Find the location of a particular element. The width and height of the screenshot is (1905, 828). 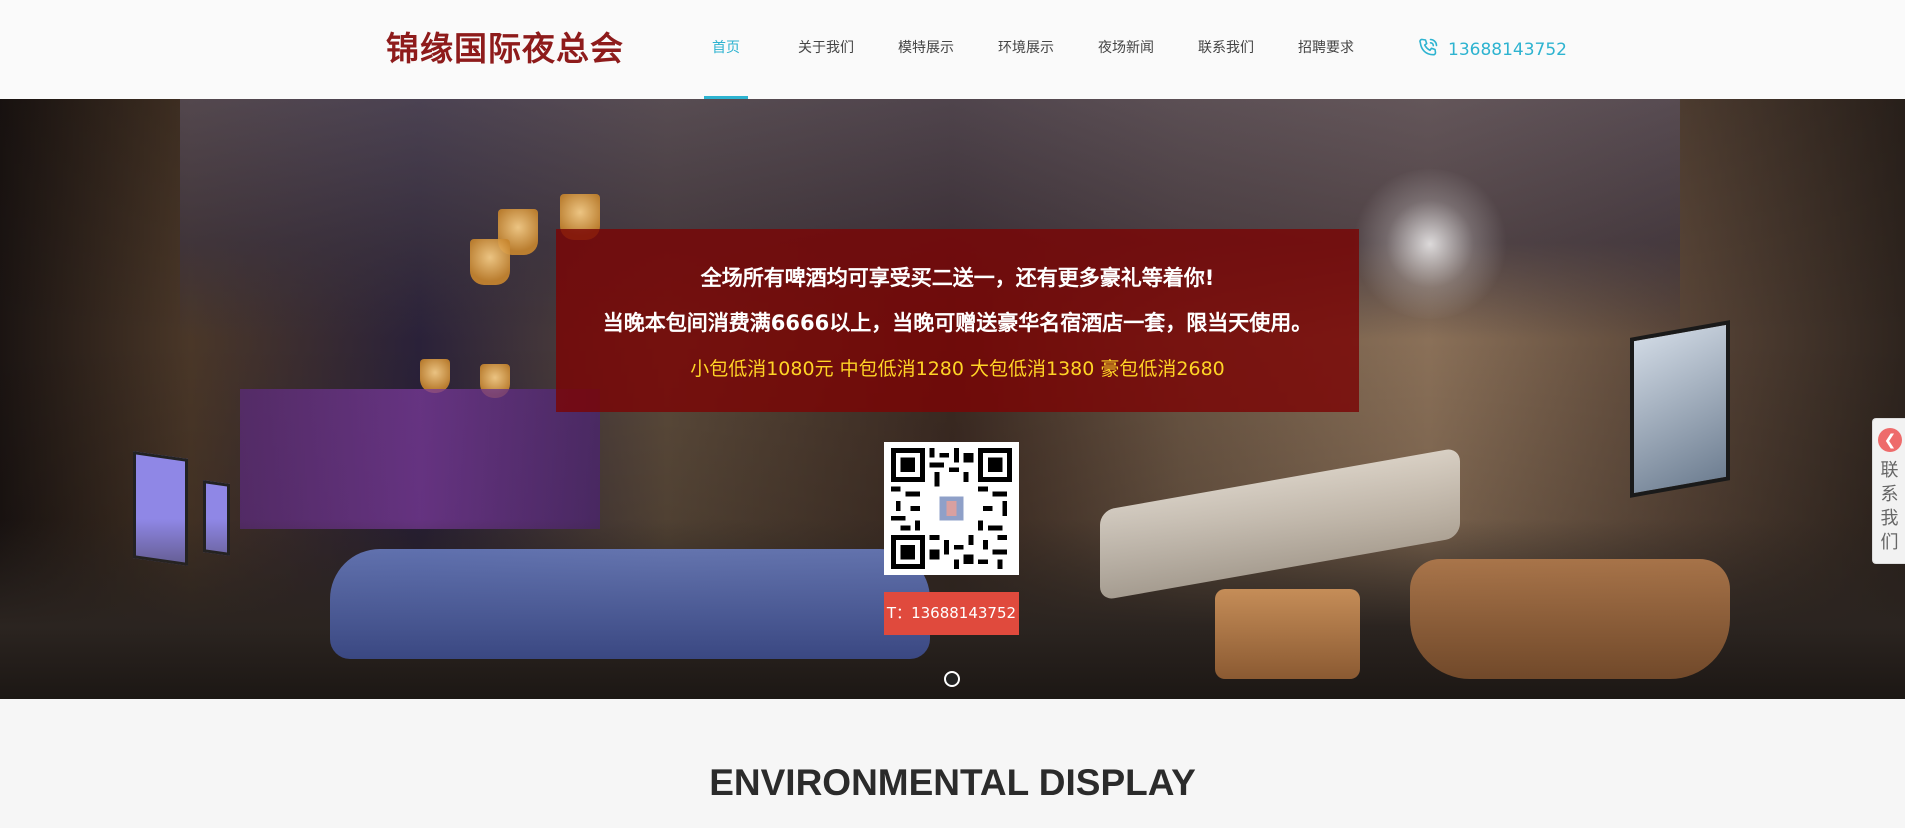

nav-item-home: 首页 is located at coordinates (726, 49).